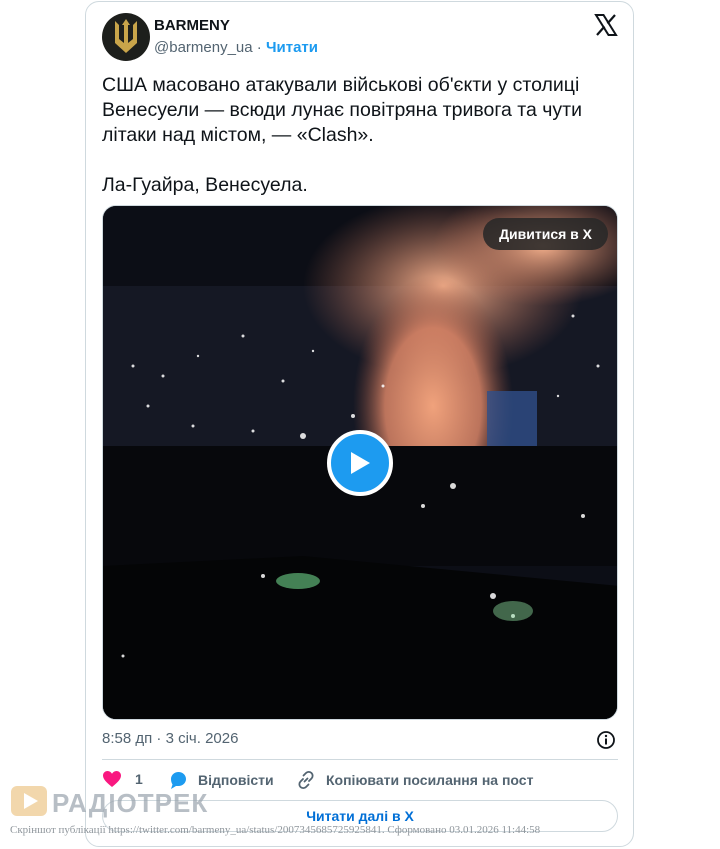 This screenshot has height=849, width=720. I want to click on watch-on-x-button: Дивитися в X, so click(545, 234).